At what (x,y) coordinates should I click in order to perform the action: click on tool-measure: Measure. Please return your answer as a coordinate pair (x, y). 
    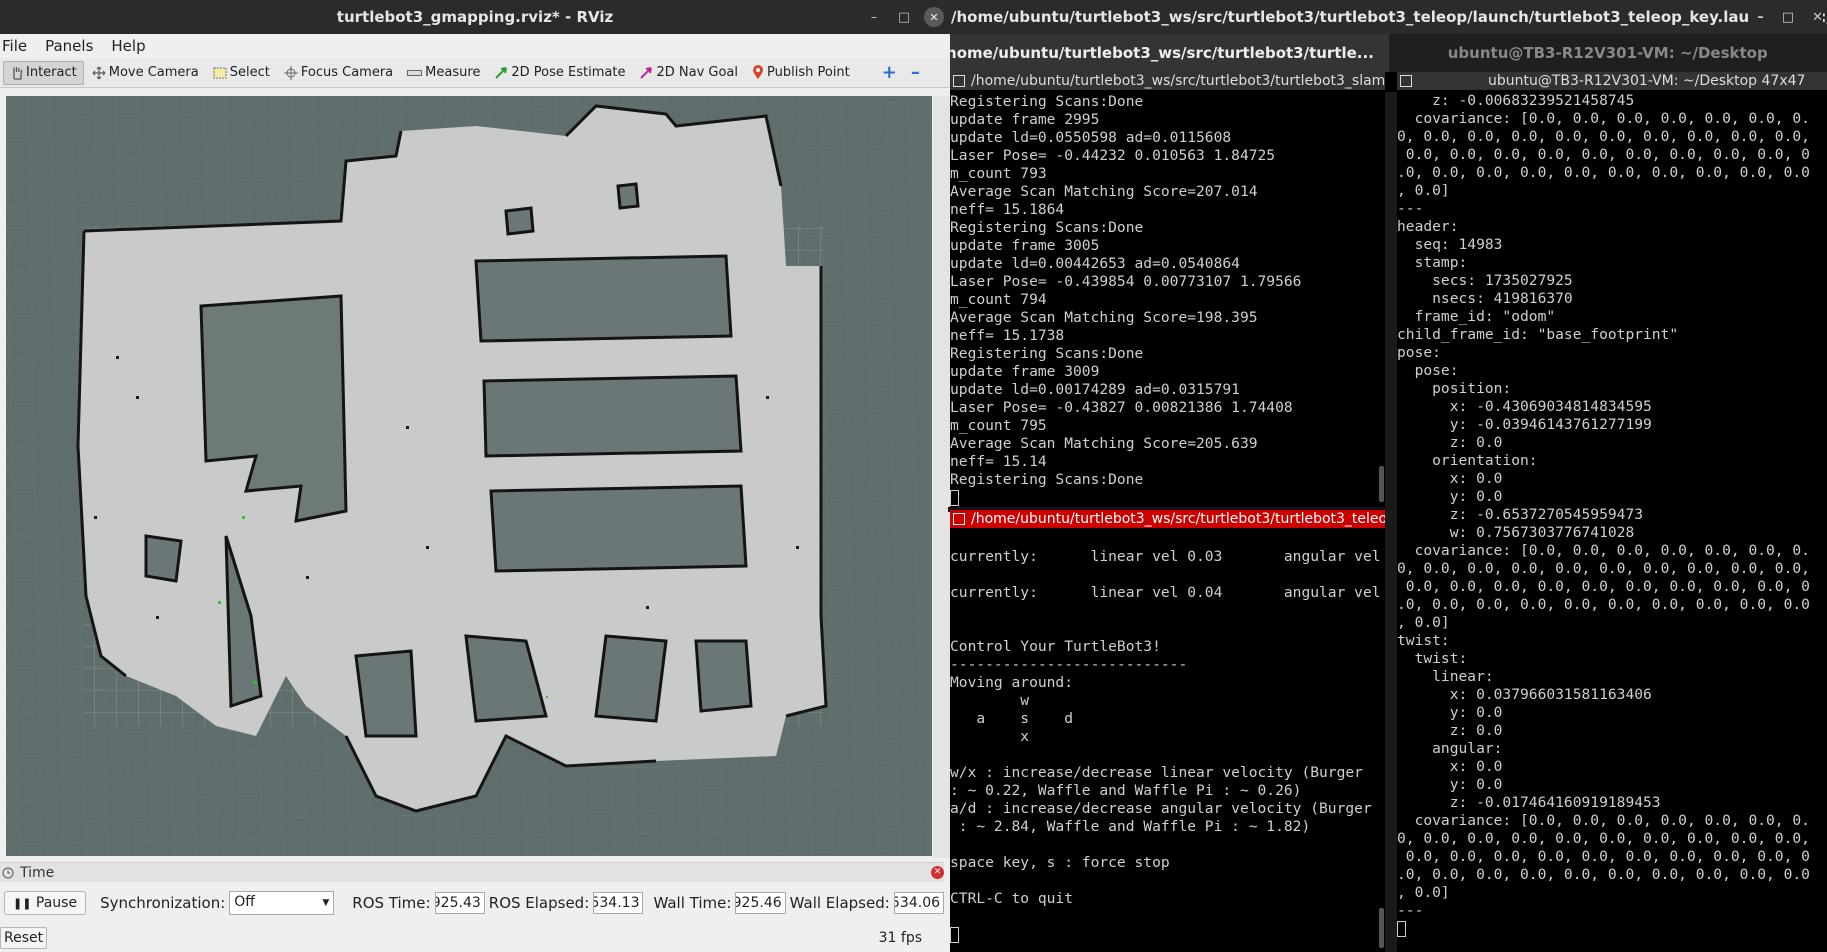
    Looking at the image, I should click on (443, 73).